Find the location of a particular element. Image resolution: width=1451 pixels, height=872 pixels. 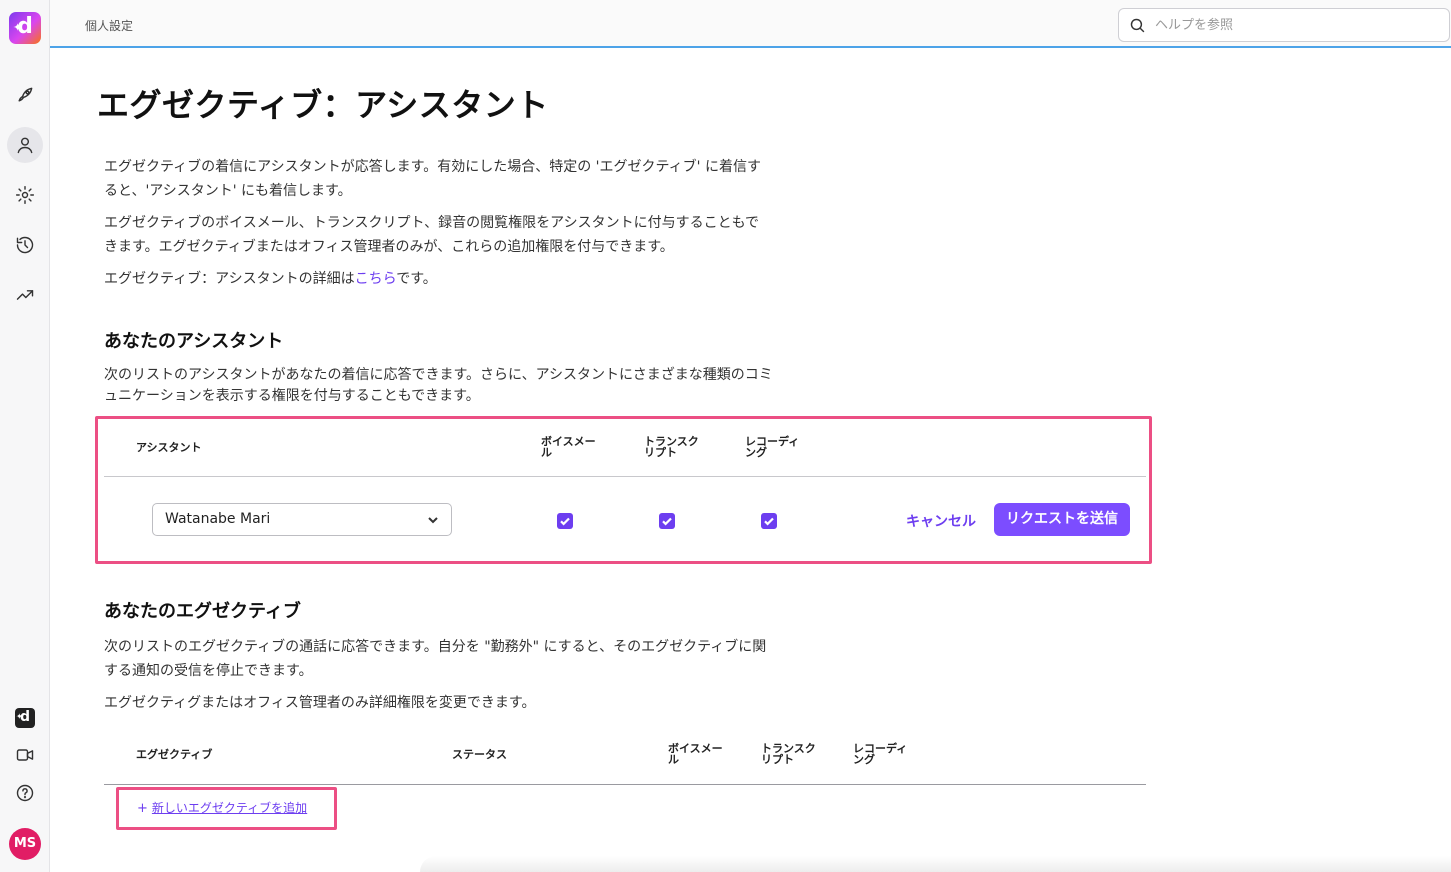

rail-video-button is located at coordinates (25, 755).